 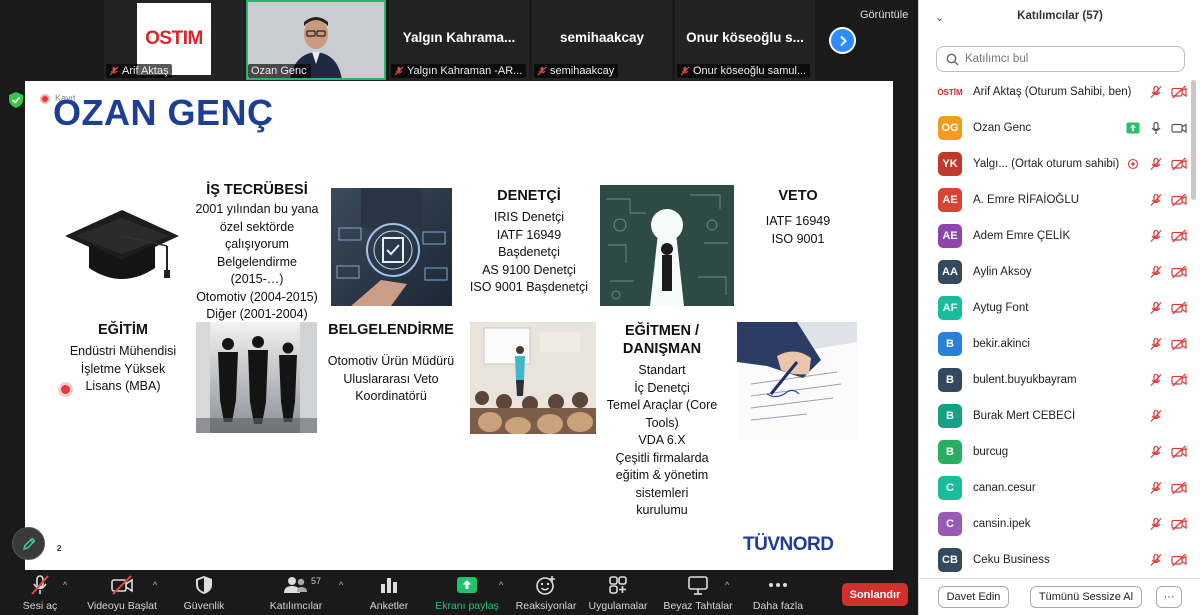 I want to click on participants-label: Katılımcılar, so click(x=296, y=606).